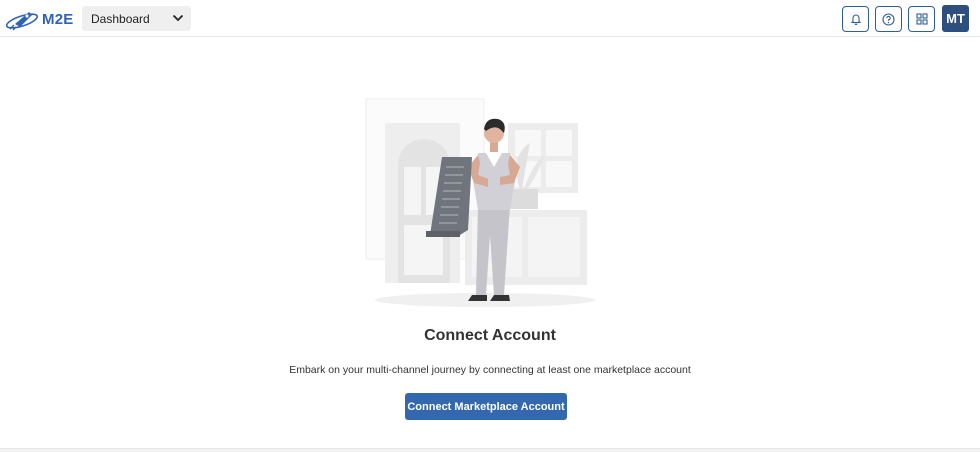 The width and height of the screenshot is (980, 452). I want to click on notifications-button, so click(855, 19).